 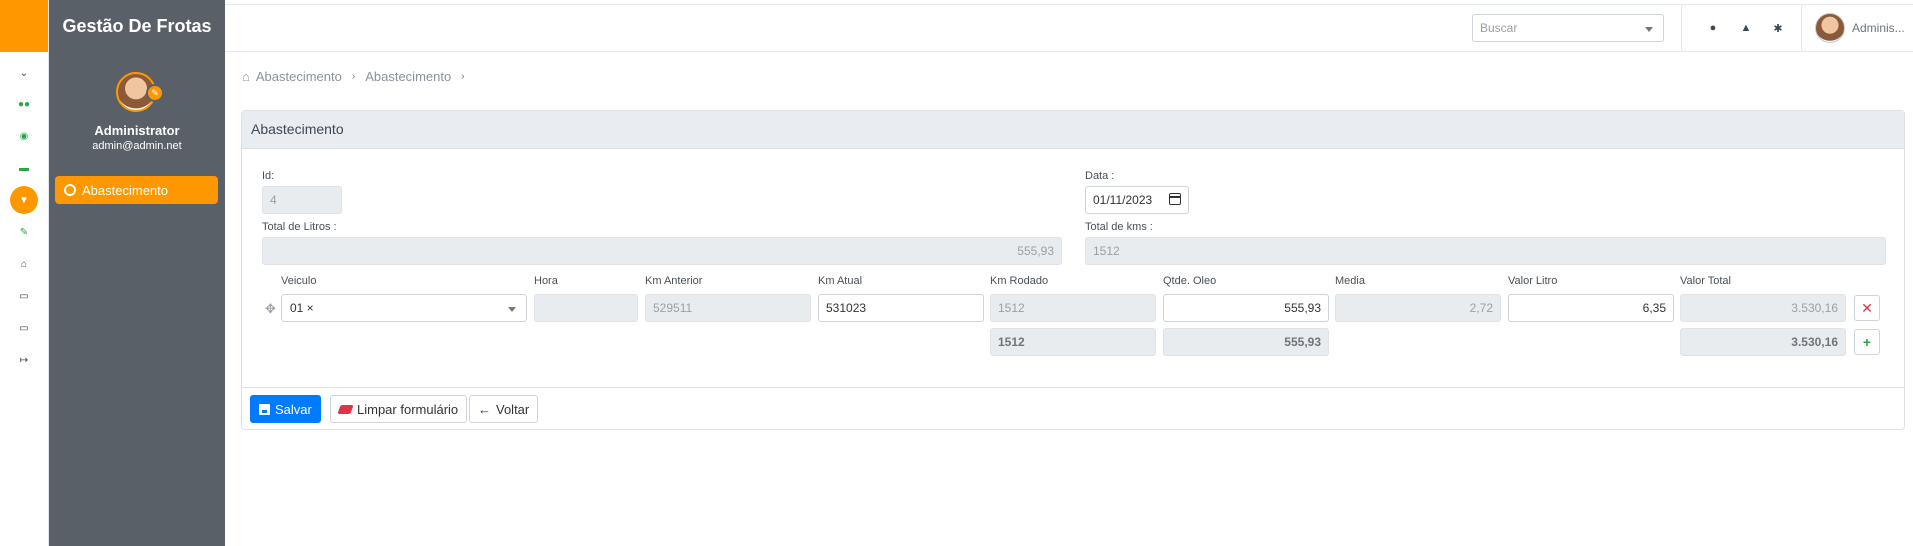 I want to click on km-atual-input: 531023, so click(x=901, y=308).